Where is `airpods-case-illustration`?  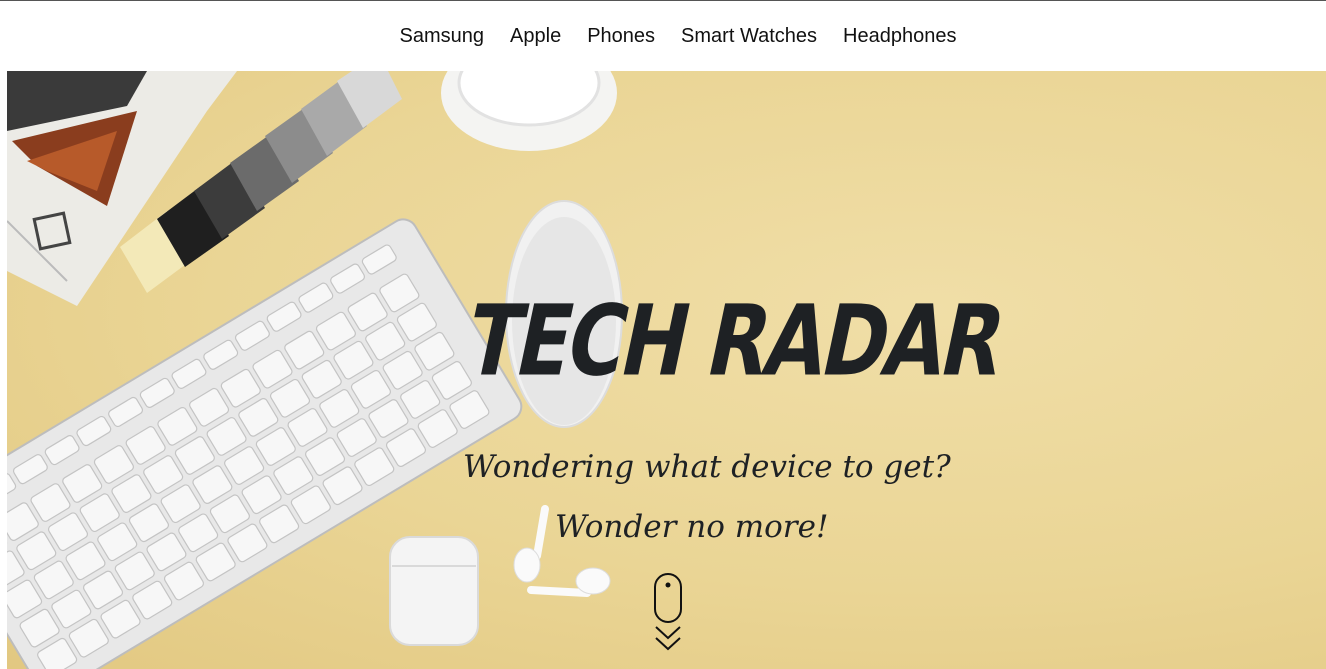
airpods-case-illustration is located at coordinates (434, 591).